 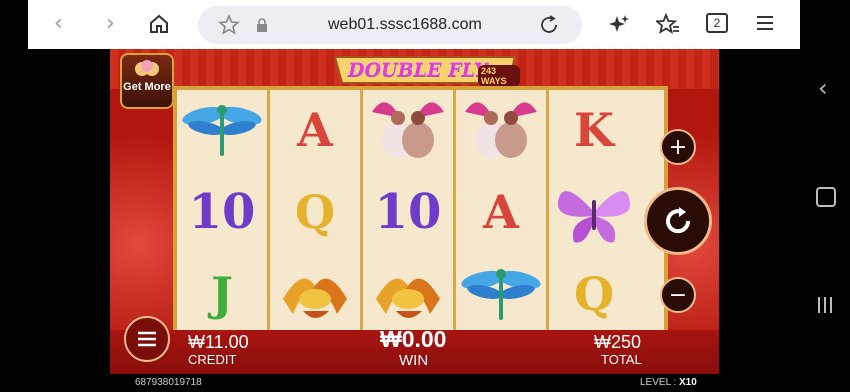 I want to click on status-footer: 687938019718 LEVEL : X10, so click(x=414, y=383).